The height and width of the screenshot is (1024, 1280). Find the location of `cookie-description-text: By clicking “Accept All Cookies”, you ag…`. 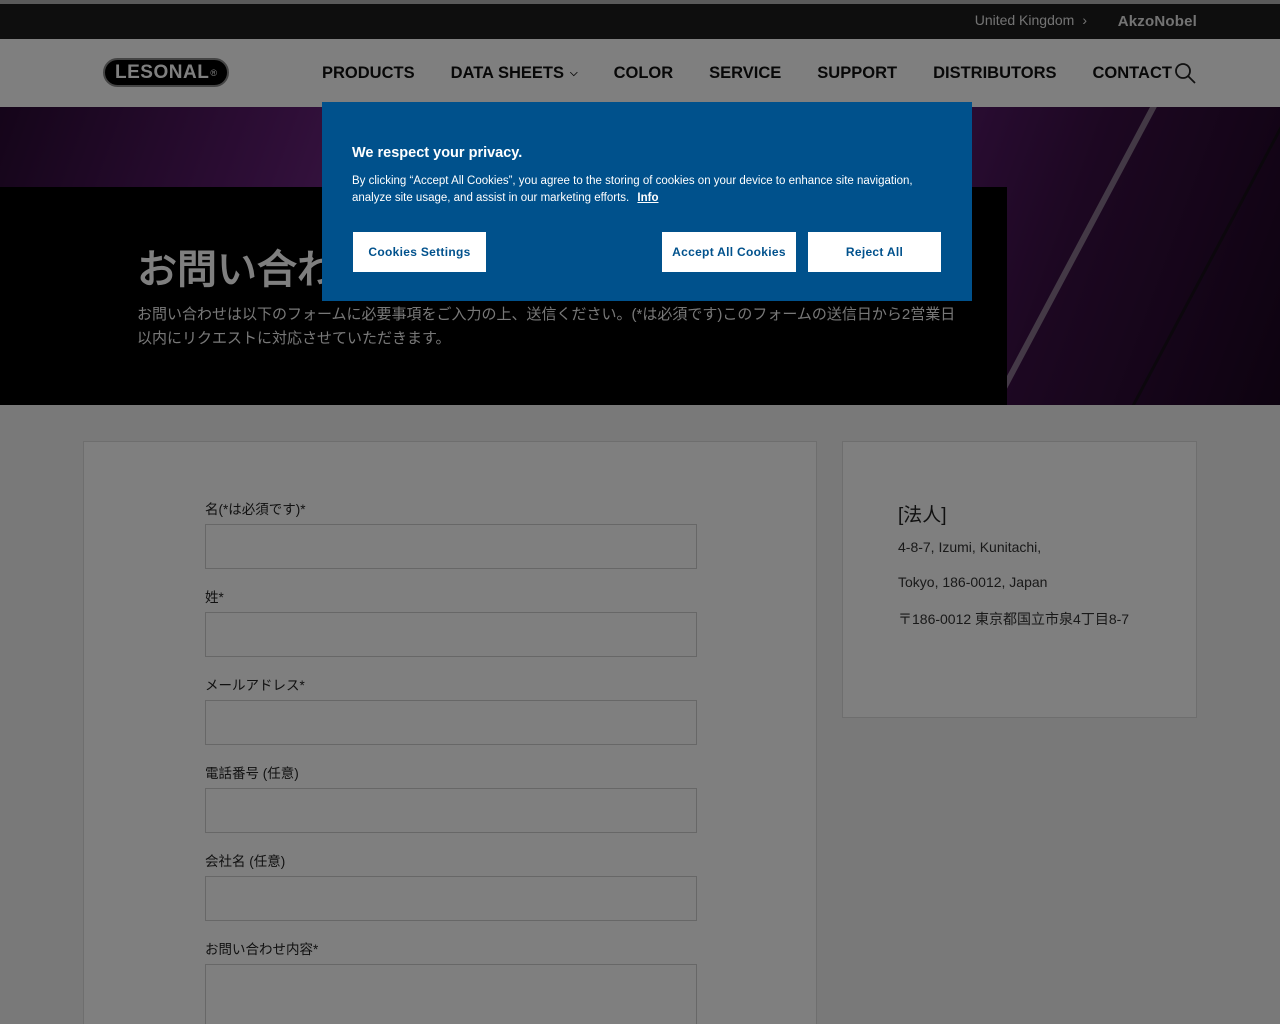

cookie-description-text: By clicking “Accept All Cookies”, you ag… is located at coordinates (632, 189).